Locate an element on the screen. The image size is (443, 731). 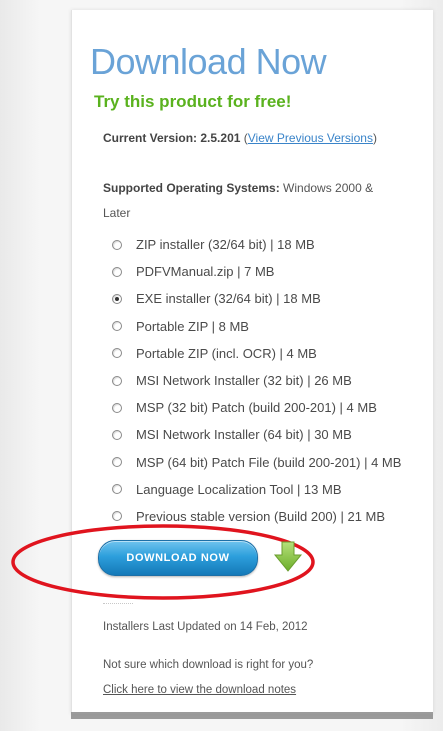
supported-os-label: Supported Operating Systems: is located at coordinates (191, 188).